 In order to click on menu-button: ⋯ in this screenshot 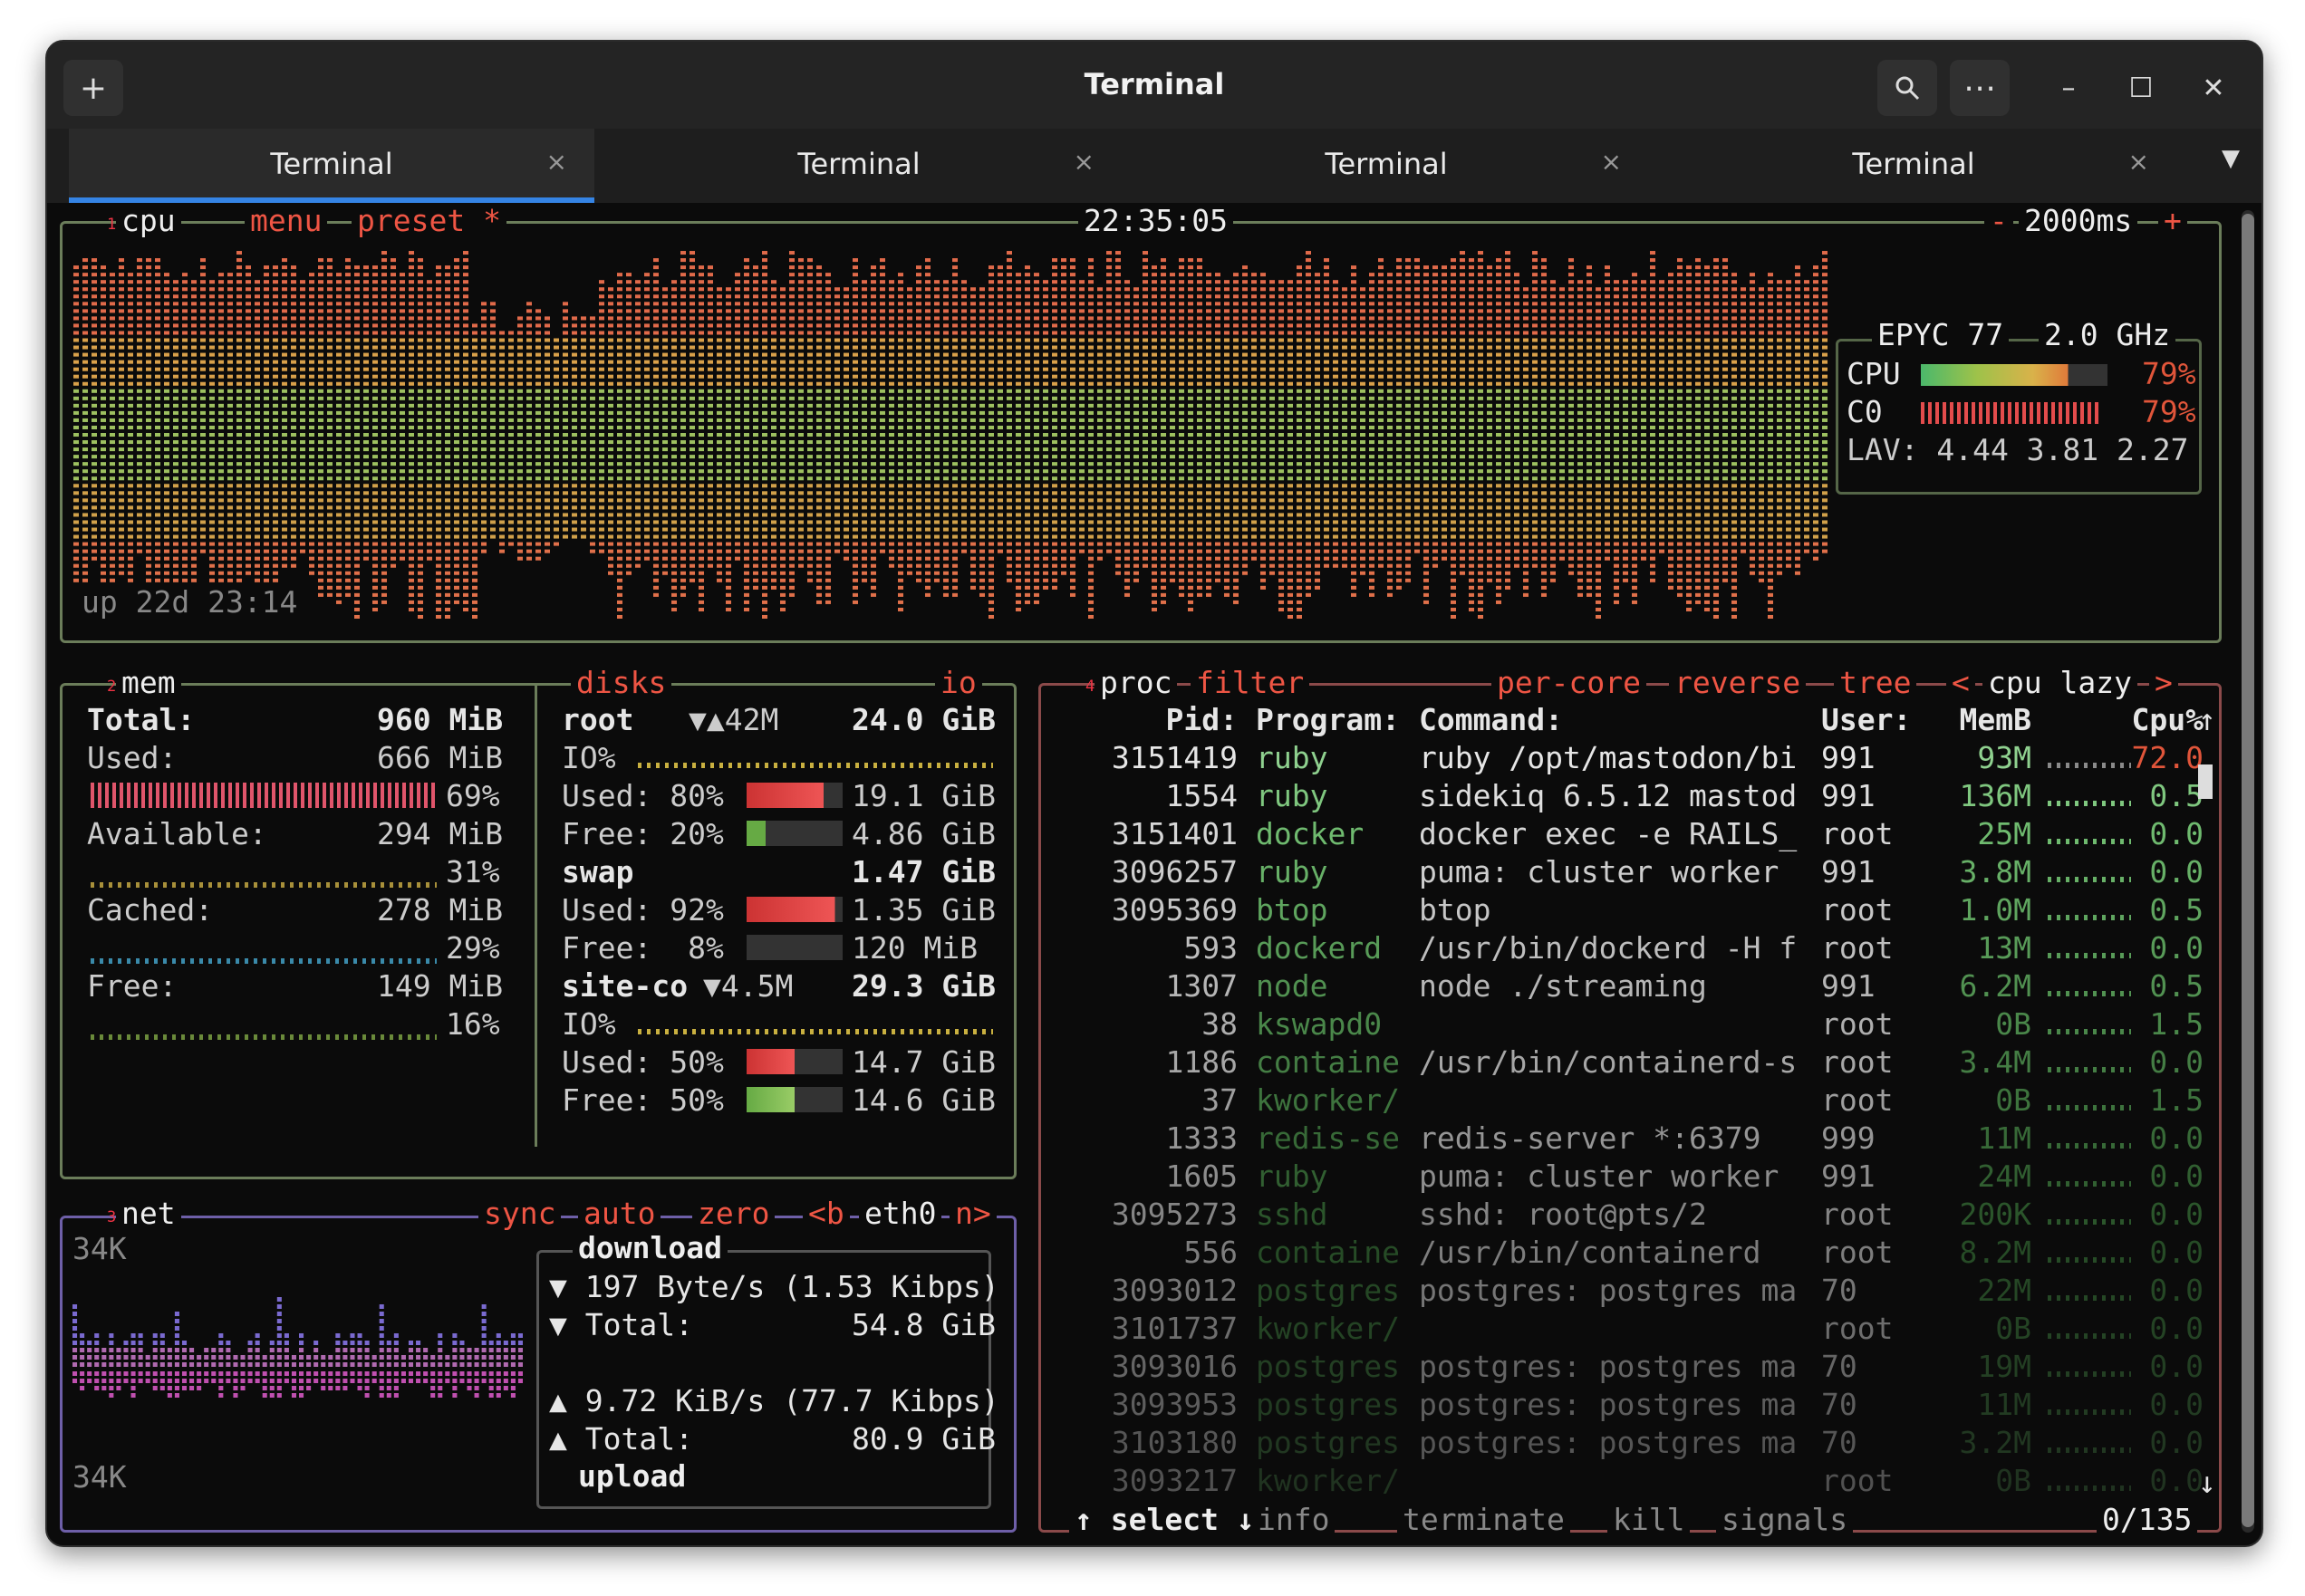, I will do `click(1980, 88)`.